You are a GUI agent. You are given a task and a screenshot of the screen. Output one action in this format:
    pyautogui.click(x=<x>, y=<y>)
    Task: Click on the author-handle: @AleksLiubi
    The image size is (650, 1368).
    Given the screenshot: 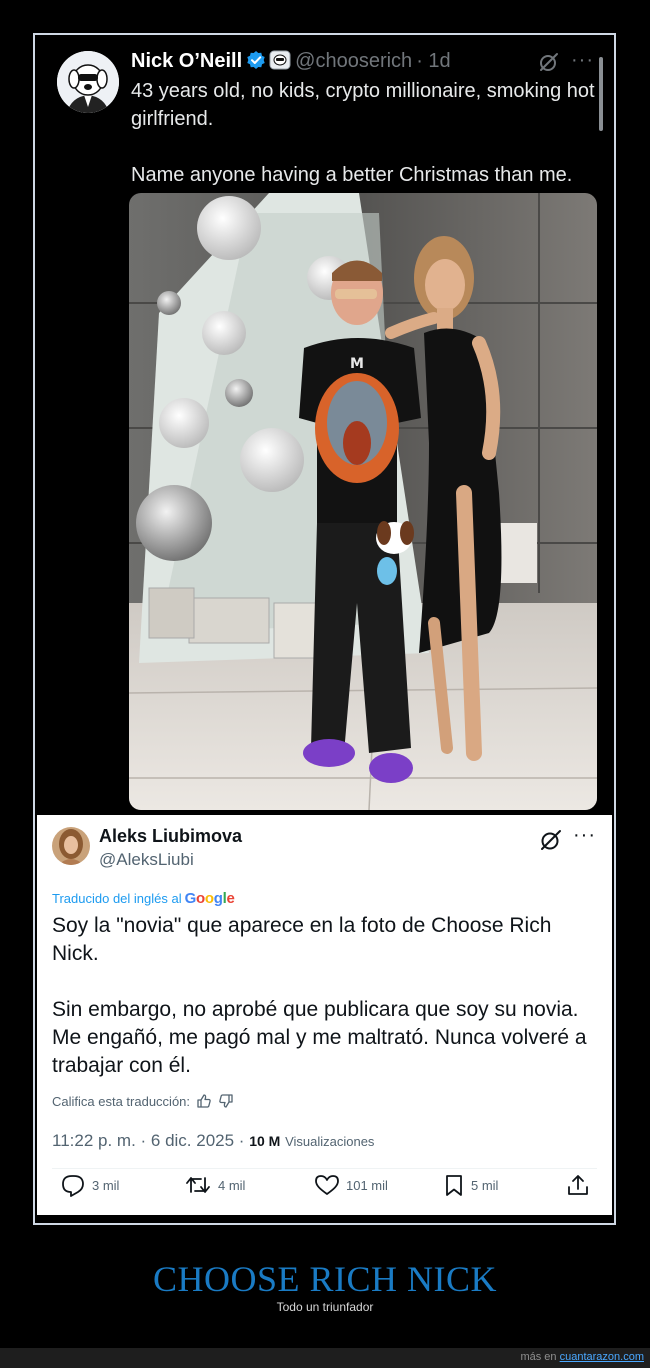 What is the action you would take?
    pyautogui.click(x=146, y=860)
    